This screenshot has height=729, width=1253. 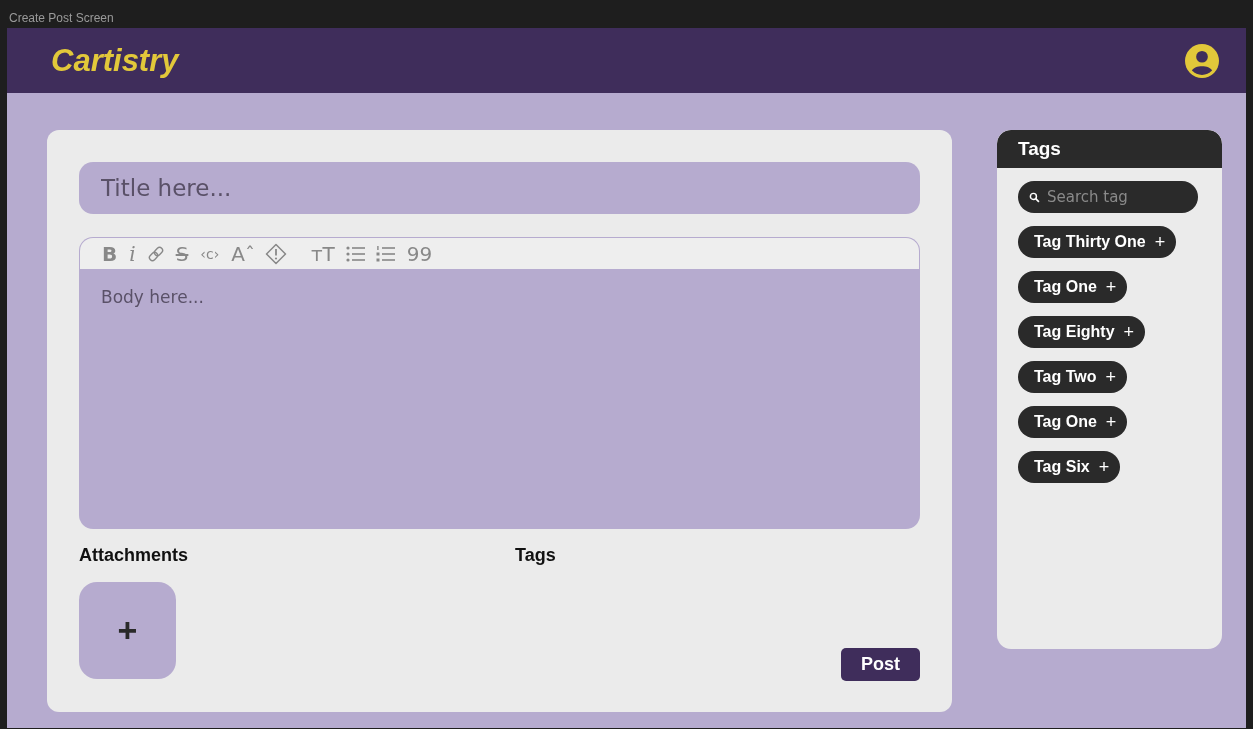 What do you see at coordinates (880, 664) in the screenshot?
I see `post-button: Post` at bounding box center [880, 664].